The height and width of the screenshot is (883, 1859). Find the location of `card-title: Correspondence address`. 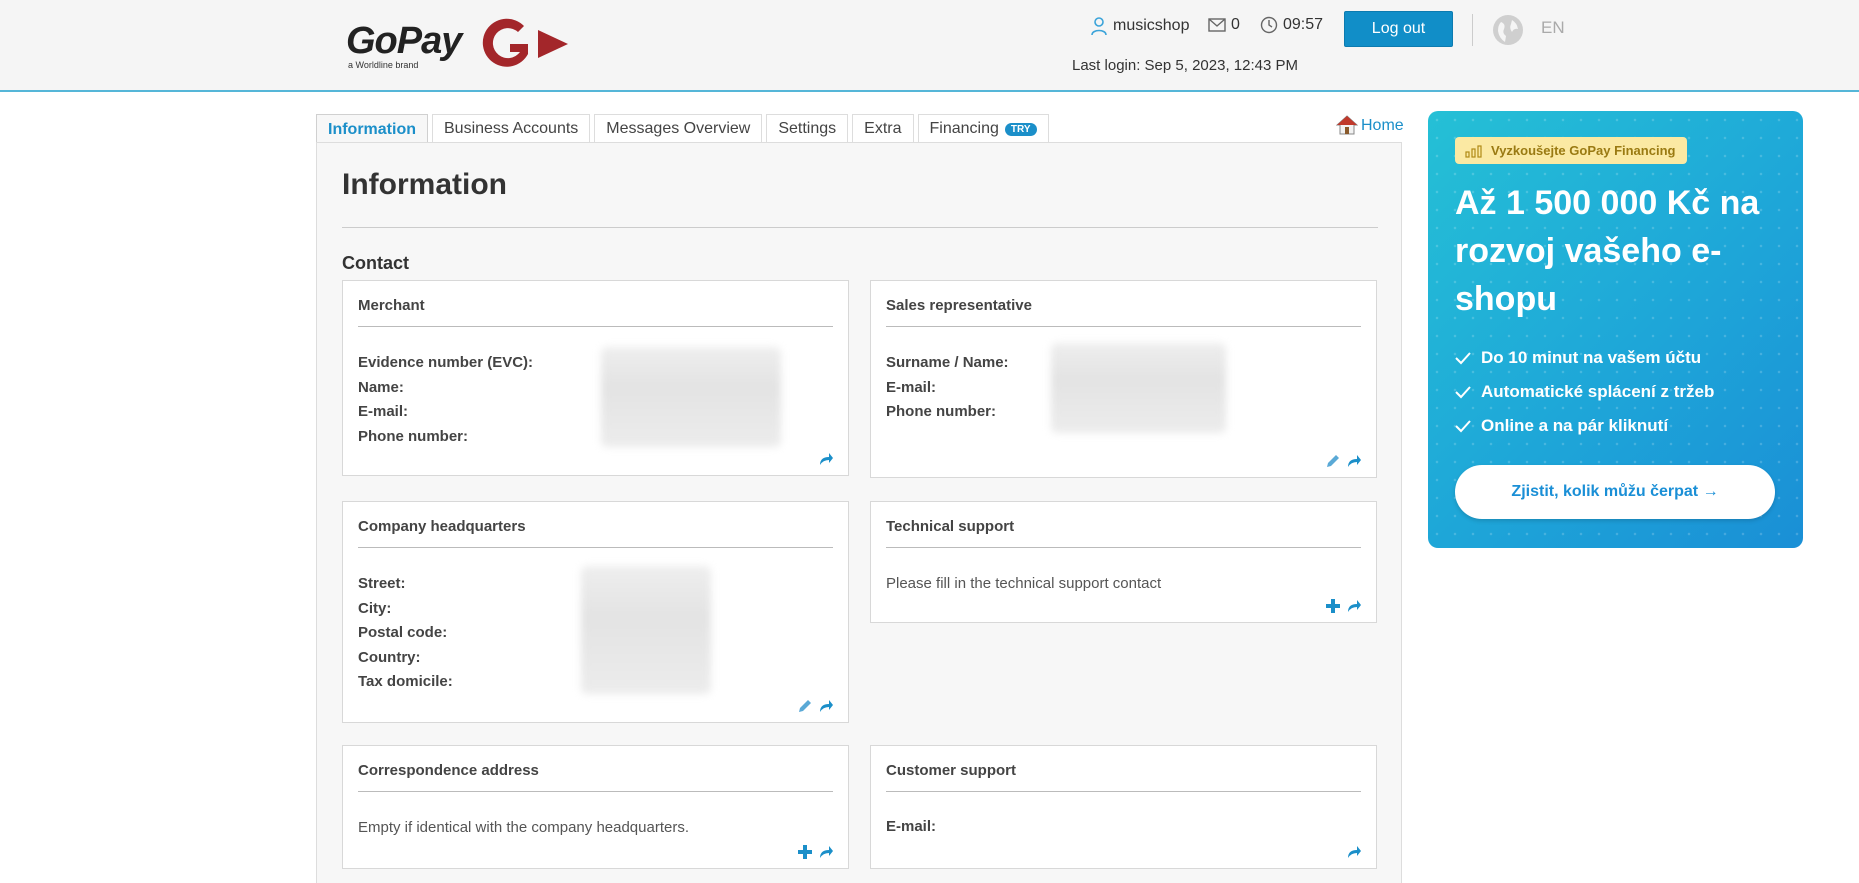

card-title: Correspondence address is located at coordinates (448, 770).